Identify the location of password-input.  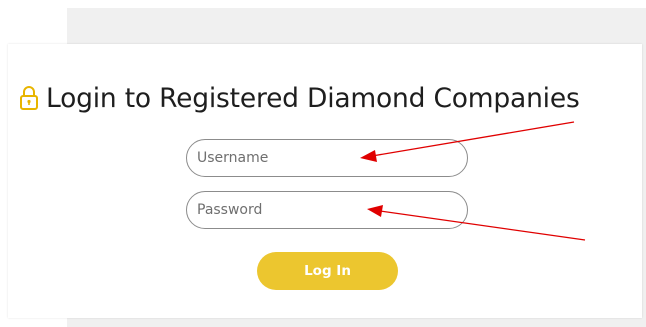
(327, 210).